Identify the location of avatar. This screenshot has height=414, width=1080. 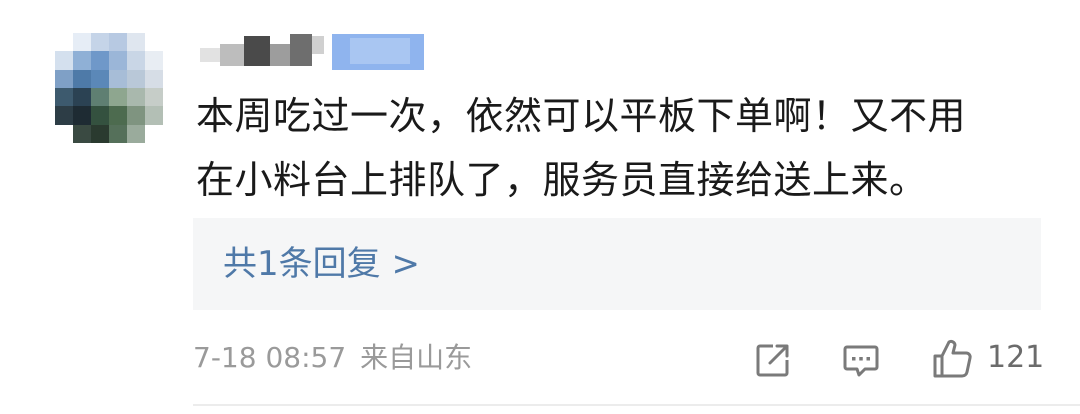
(109, 88).